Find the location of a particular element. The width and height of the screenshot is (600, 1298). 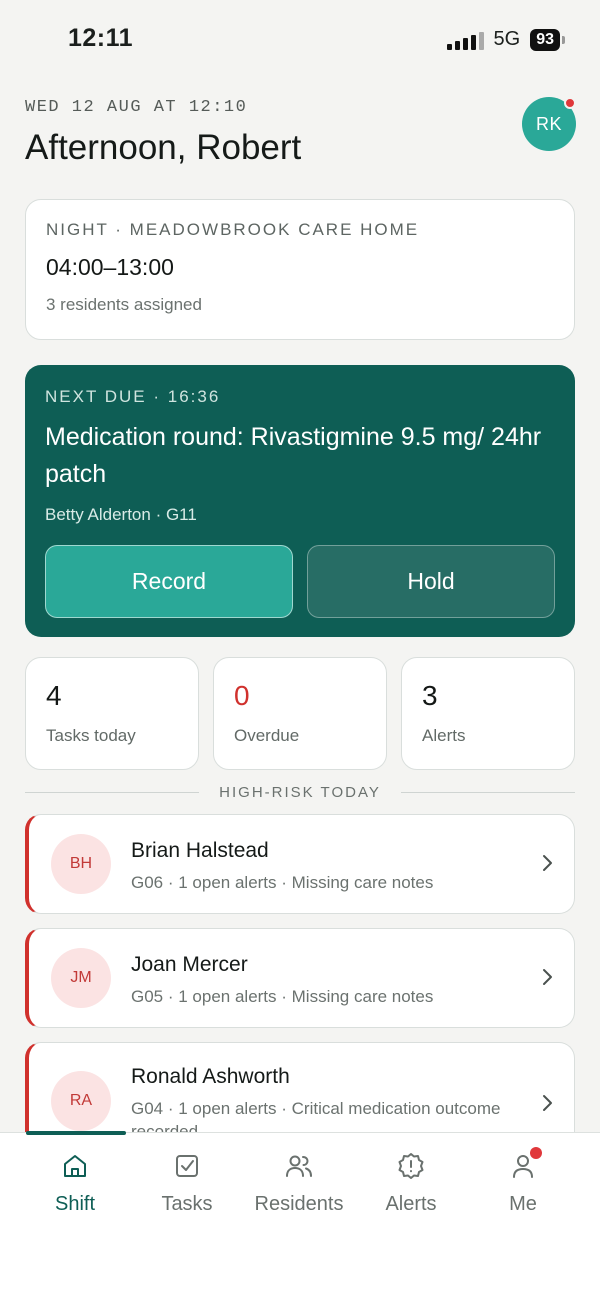

stat-label: Overdue is located at coordinates (267, 735).